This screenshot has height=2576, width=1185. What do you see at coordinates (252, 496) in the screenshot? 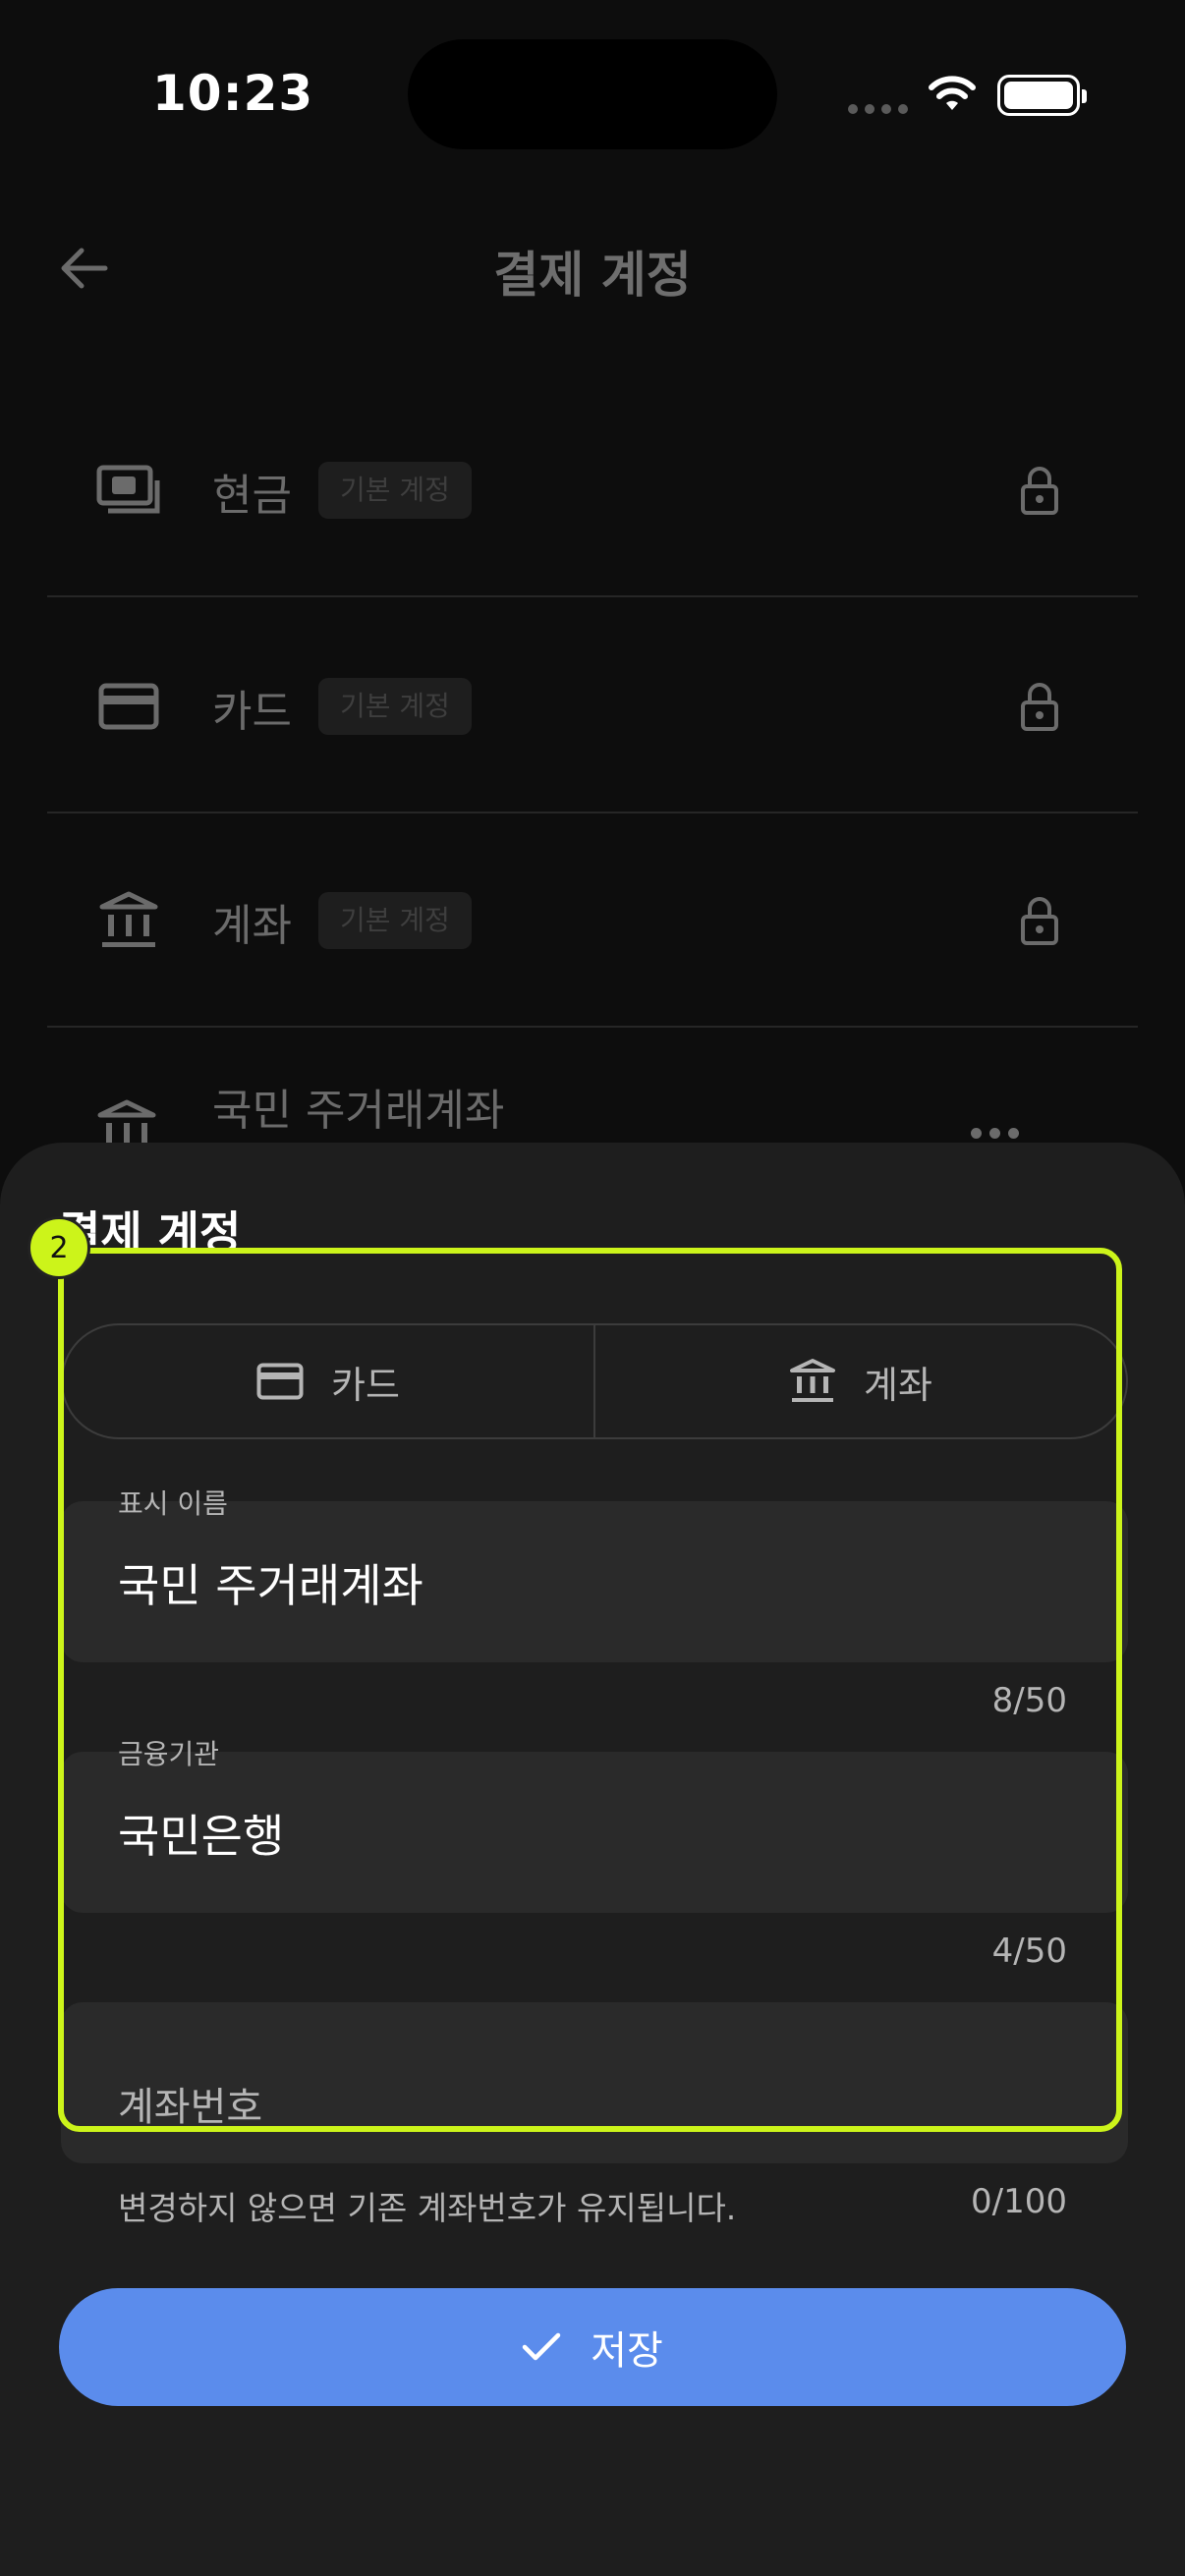
I see `account-label: 현금` at bounding box center [252, 496].